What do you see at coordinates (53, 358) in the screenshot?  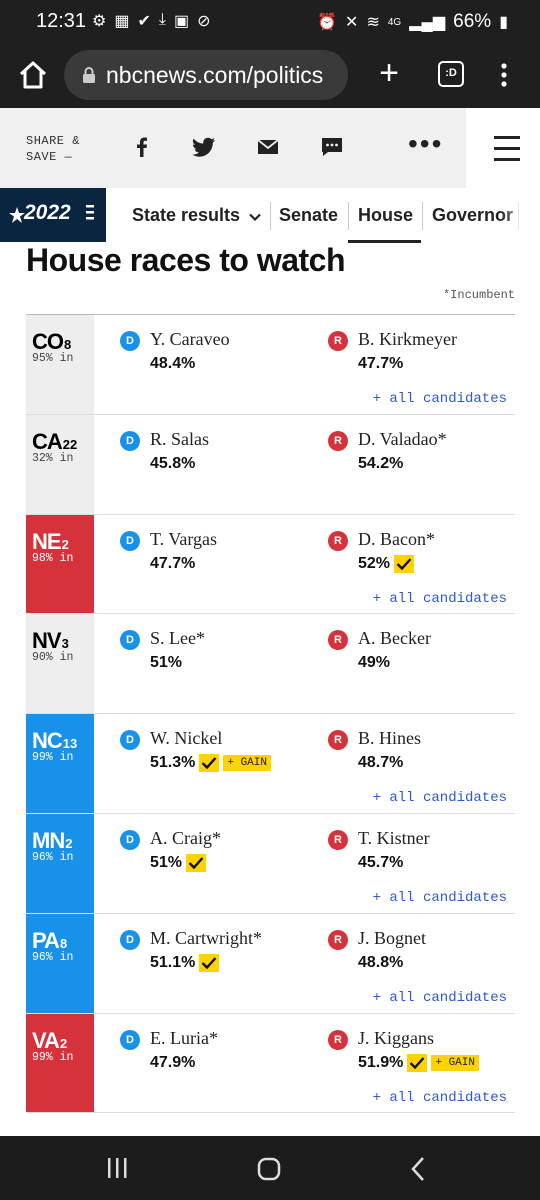 I see `reporting-percent: 95% in` at bounding box center [53, 358].